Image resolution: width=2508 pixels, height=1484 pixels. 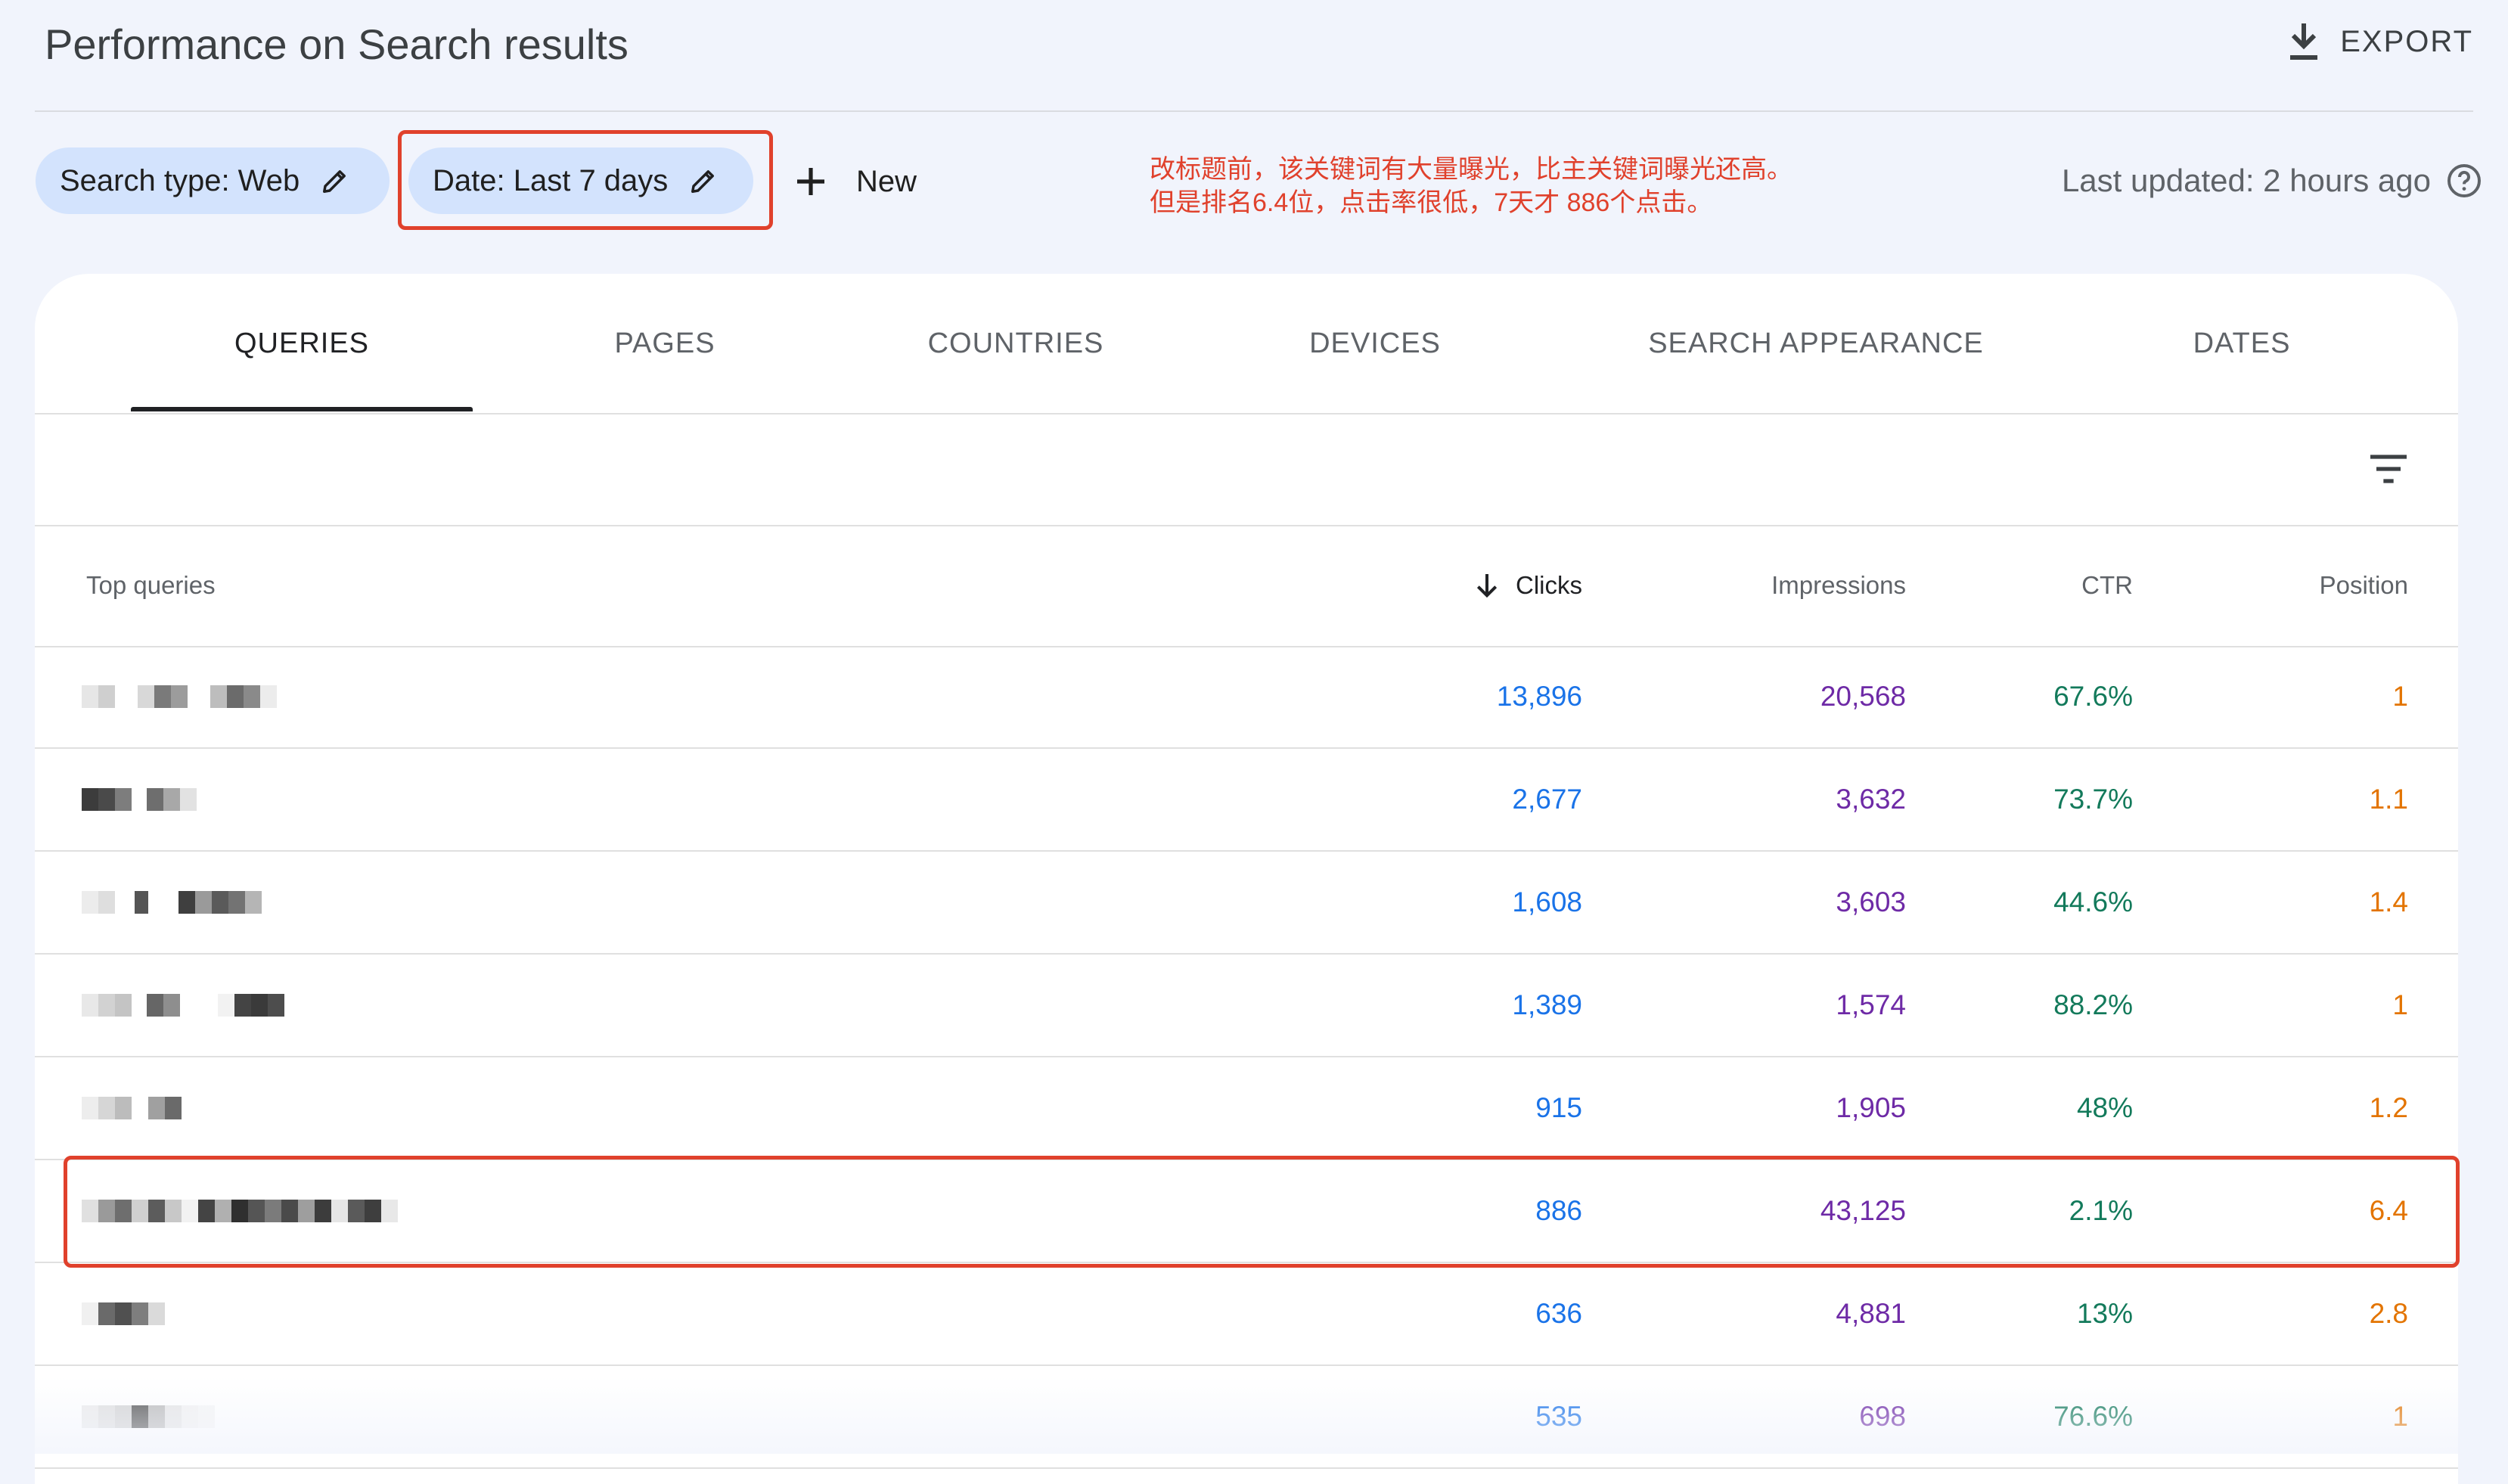 I want to click on last-updated: Last updated: 2 hours ago, so click(x=2272, y=180).